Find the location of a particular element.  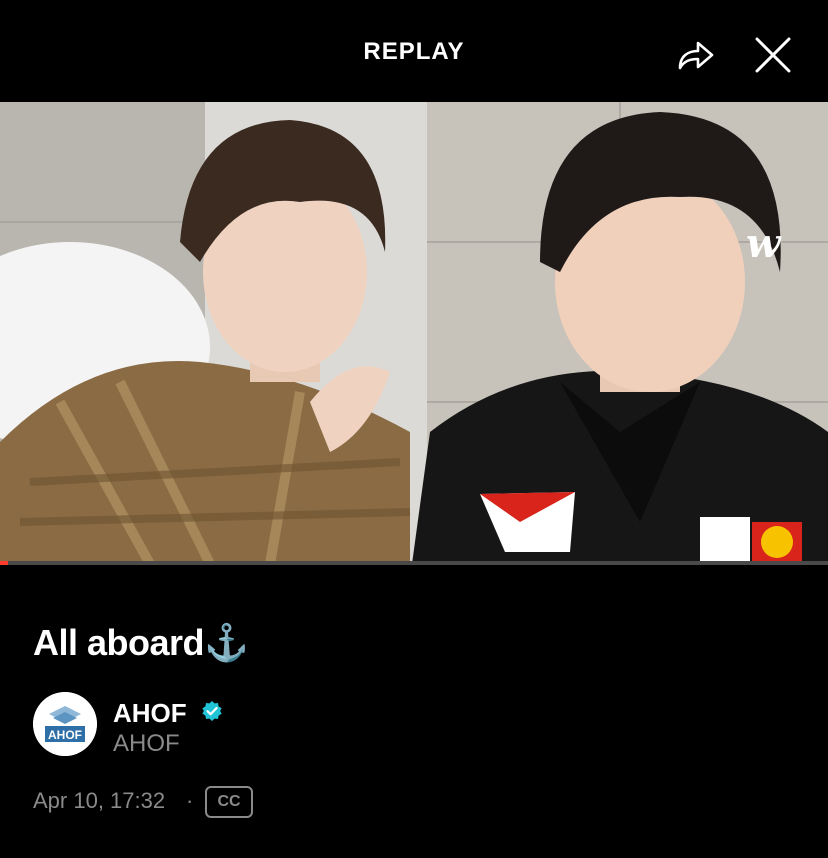

share-button is located at coordinates (695, 55).